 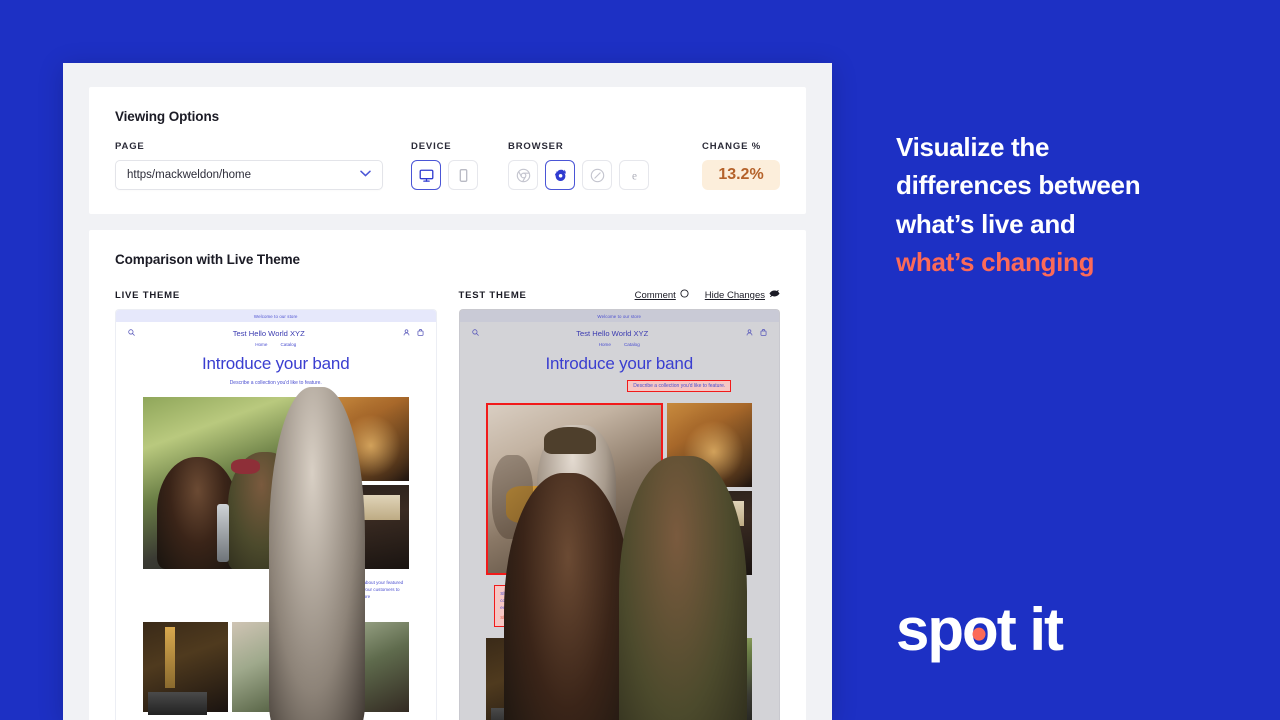 I want to click on panel-title-viewing-options: Viewing Options, so click(x=167, y=116).